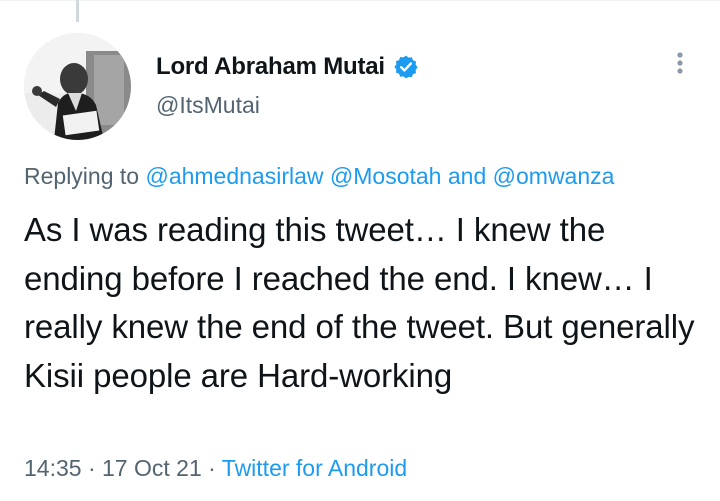 The image size is (720, 501). Describe the element at coordinates (234, 176) in the screenshot. I see `mention-link: @ahmednasirlaw` at that location.